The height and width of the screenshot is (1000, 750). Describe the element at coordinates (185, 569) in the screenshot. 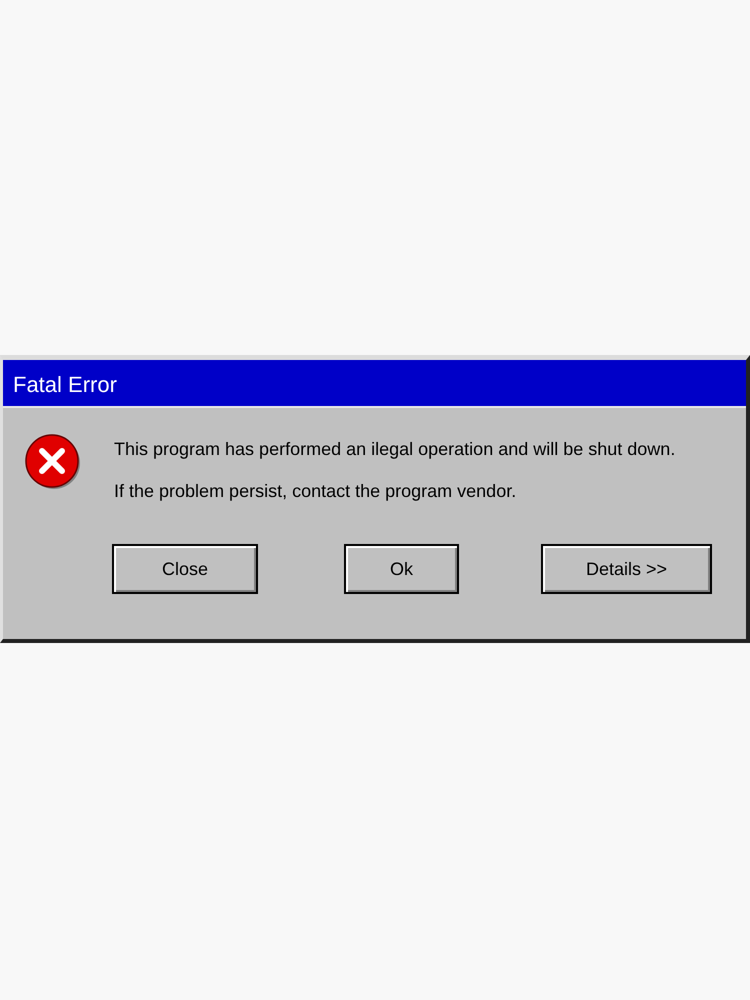

I see `dialog-button: Close` at that location.